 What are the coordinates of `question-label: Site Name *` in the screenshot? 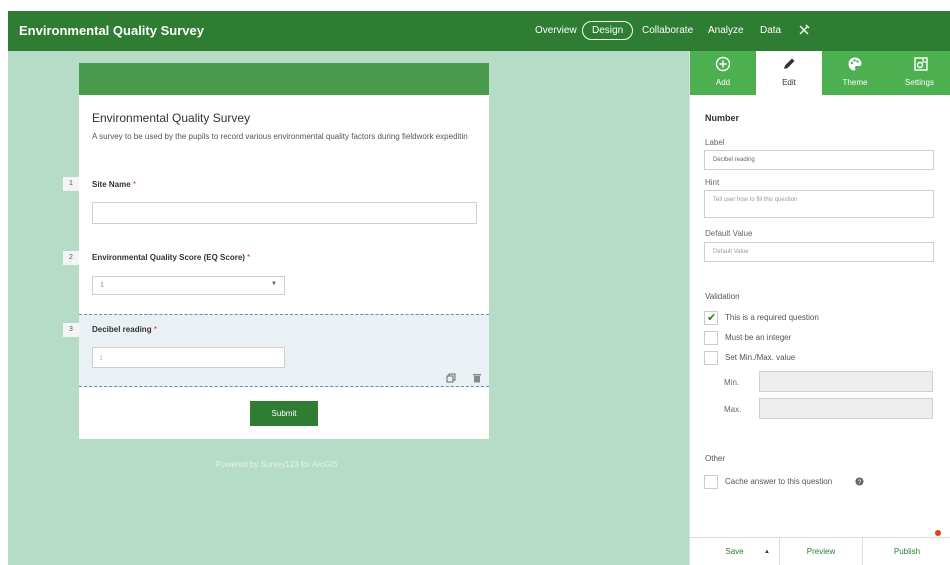 It's located at (114, 184).